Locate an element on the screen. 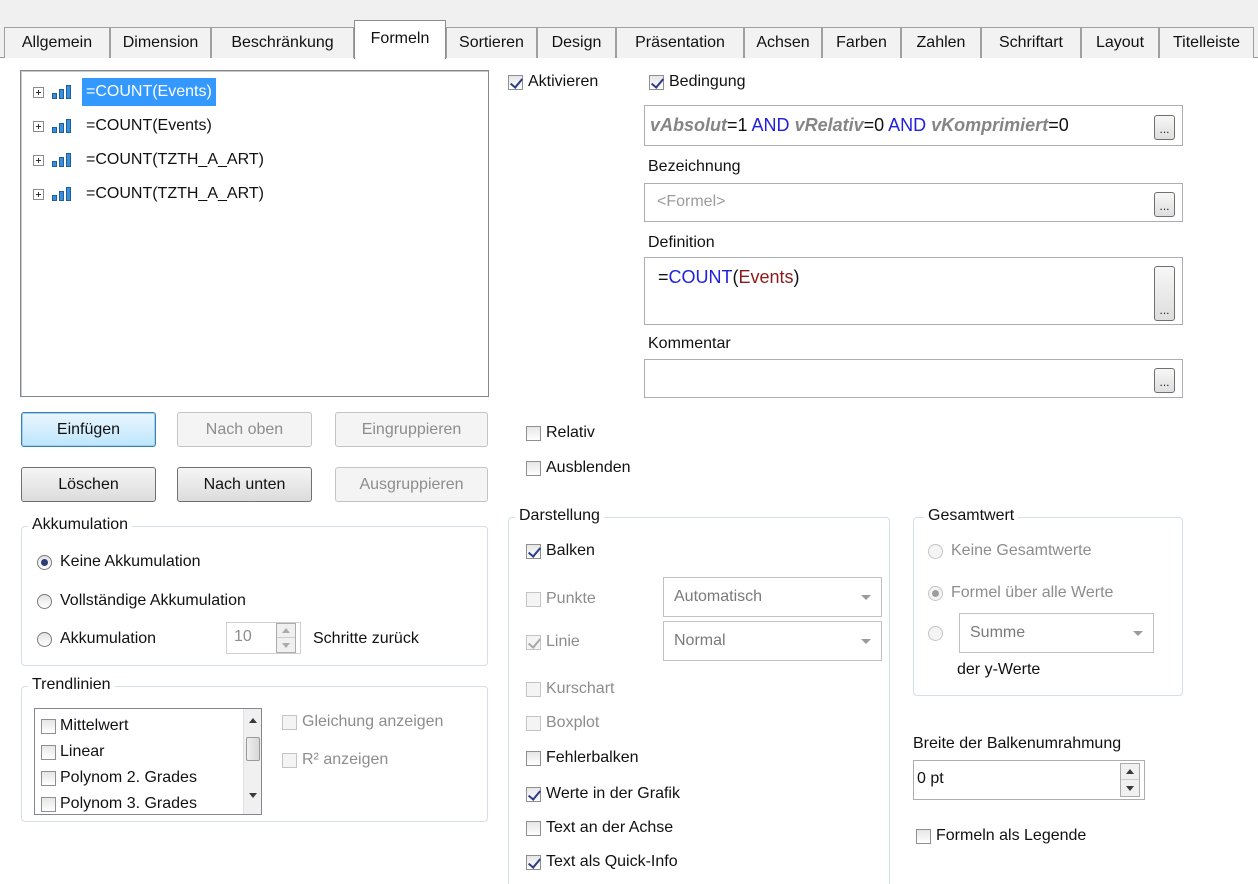 The width and height of the screenshot is (1258, 884). tab-achsen: Achsen is located at coordinates (783, 42).